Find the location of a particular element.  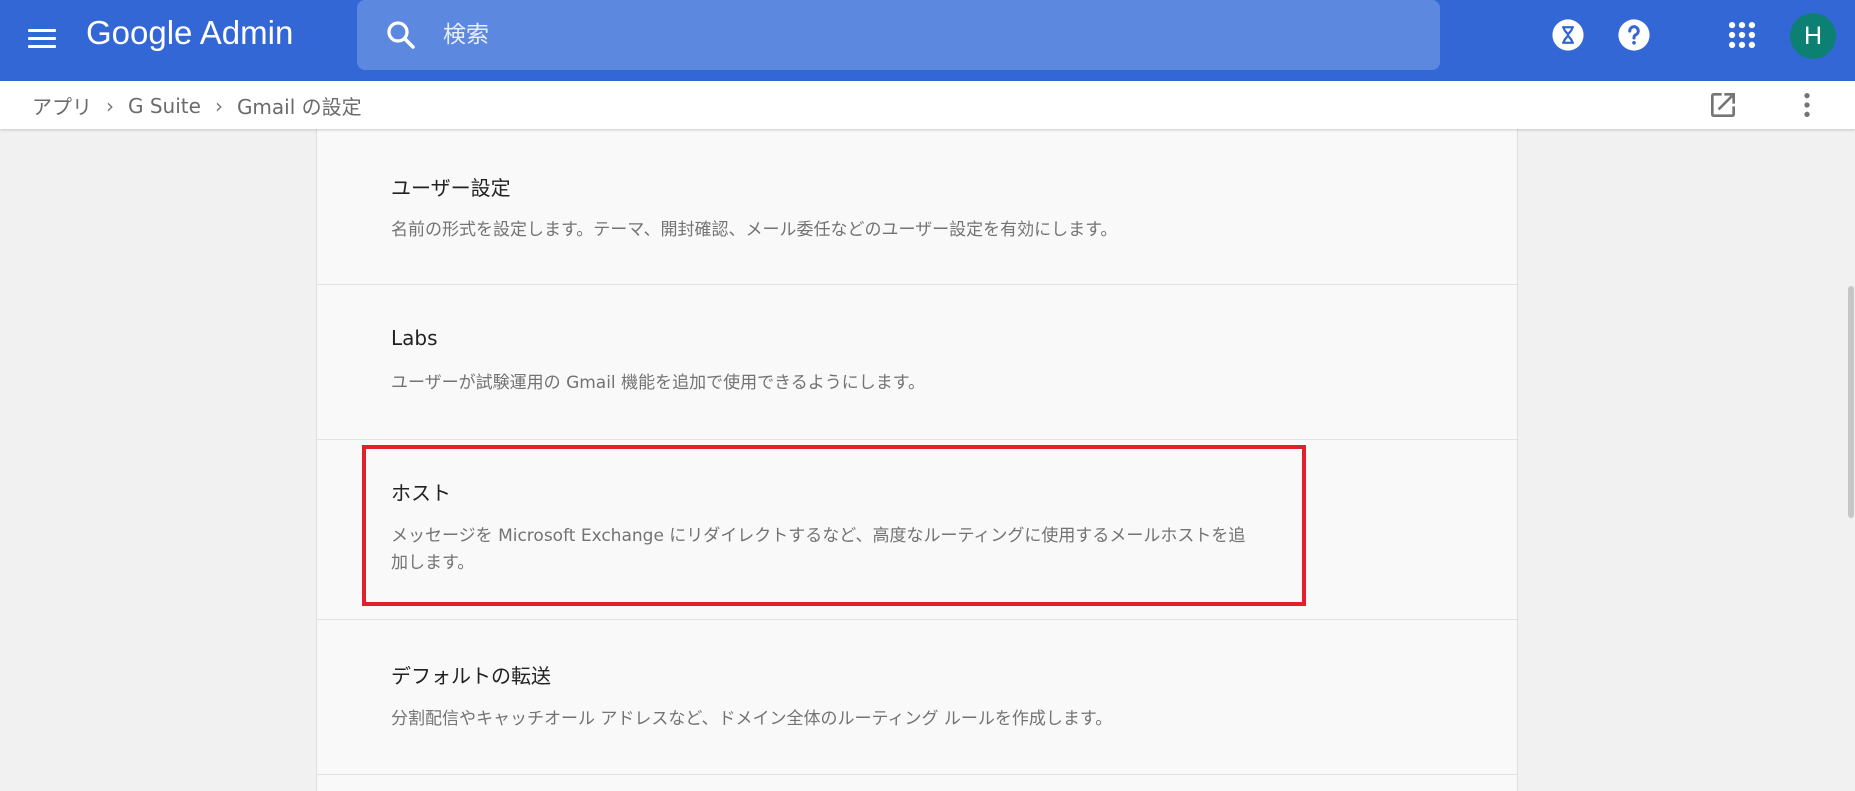

section-description: ユーザーが試験運用の Gmail 機能を追加で使用できるようにします。 is located at coordinates (658, 383).